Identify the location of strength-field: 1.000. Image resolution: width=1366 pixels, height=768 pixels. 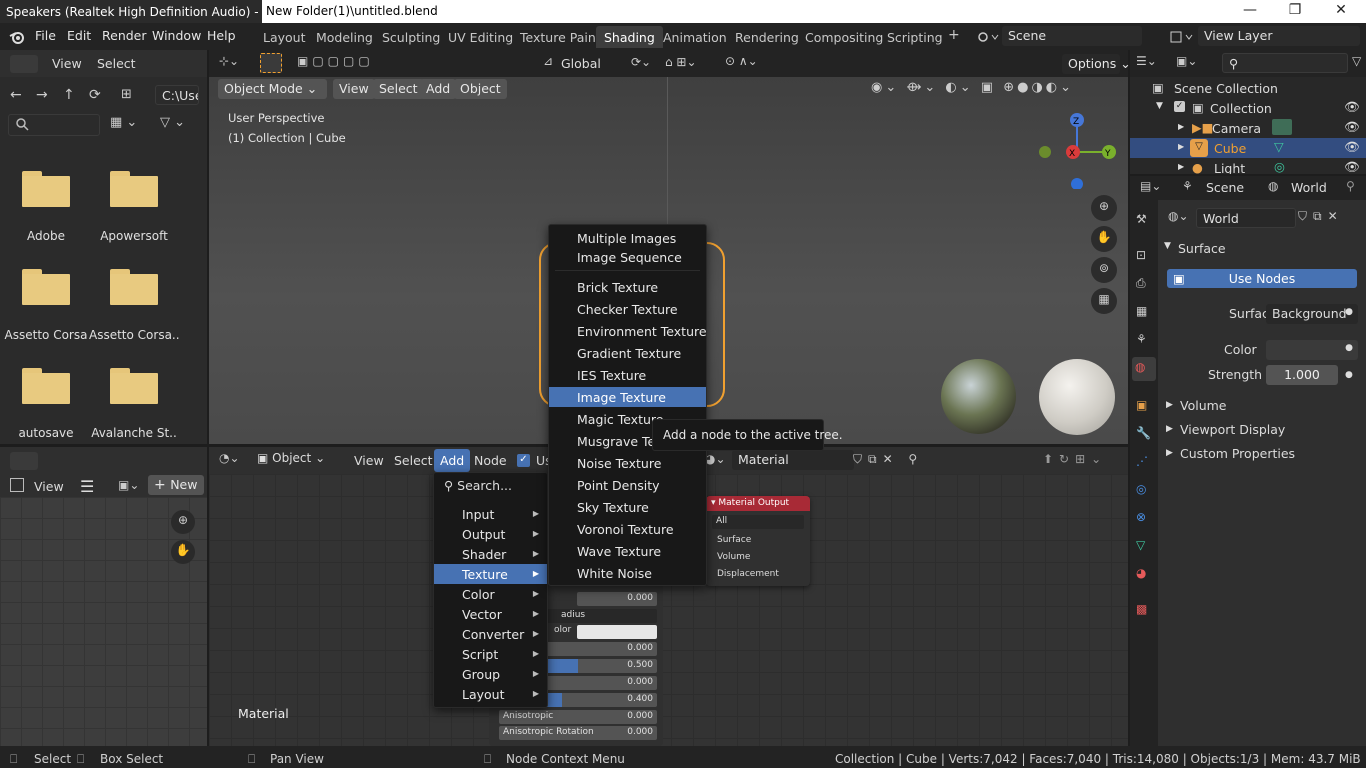
(1302, 375).